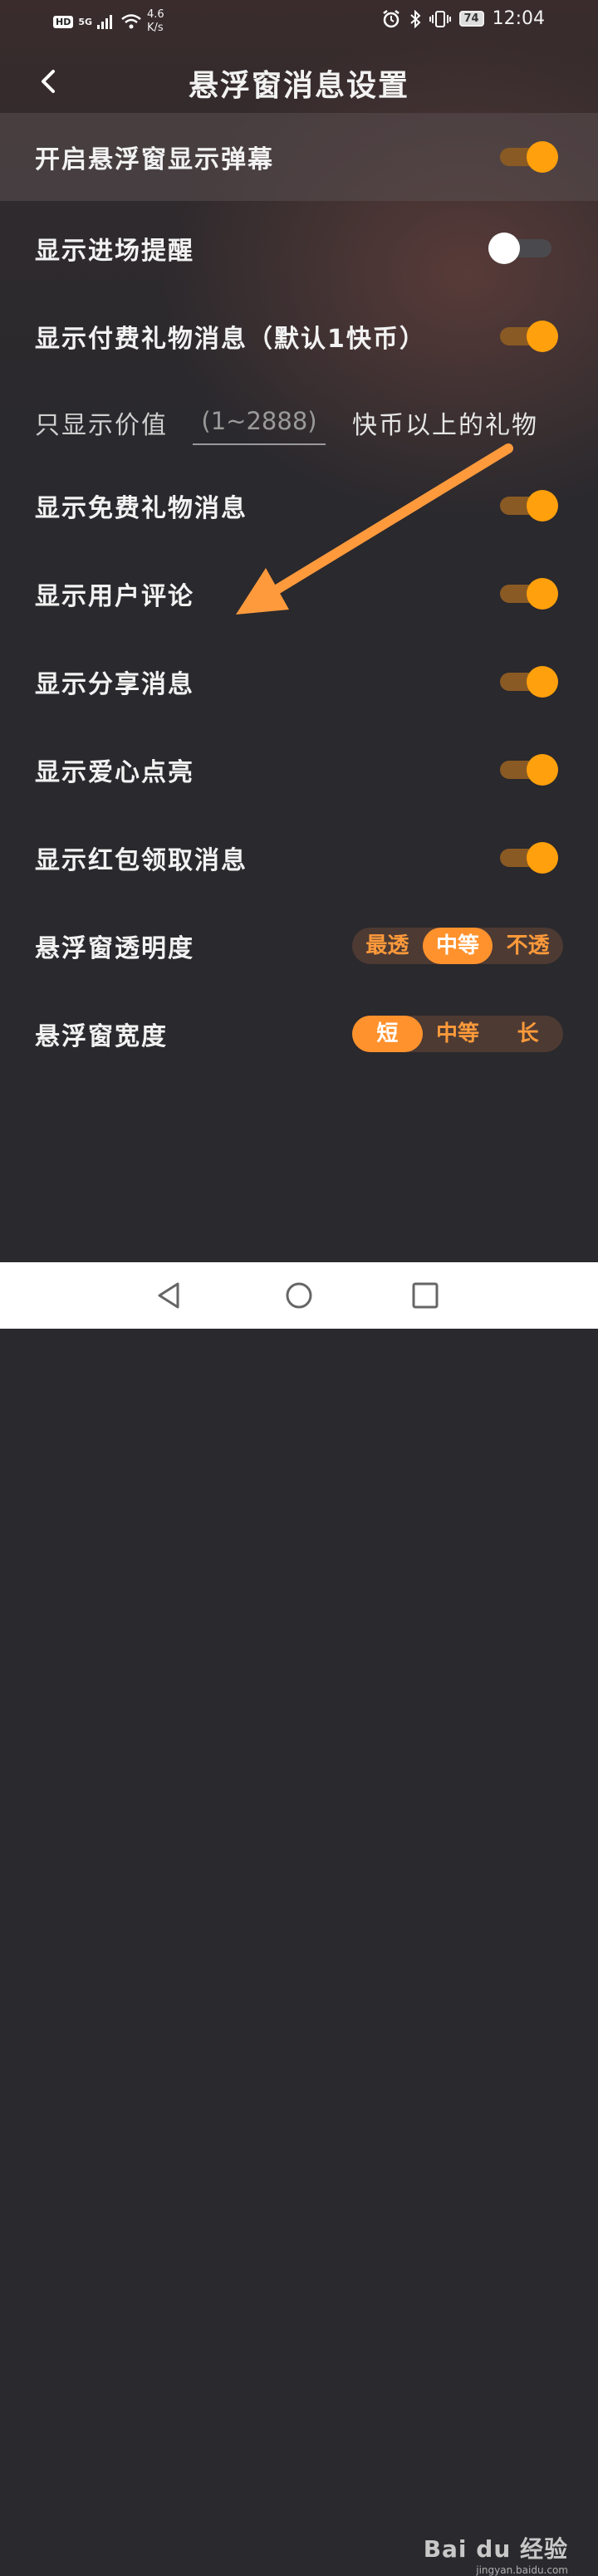 Image resolution: width=598 pixels, height=2576 pixels. What do you see at coordinates (64, 21) in the screenshot?
I see `hd-icon: HD` at bounding box center [64, 21].